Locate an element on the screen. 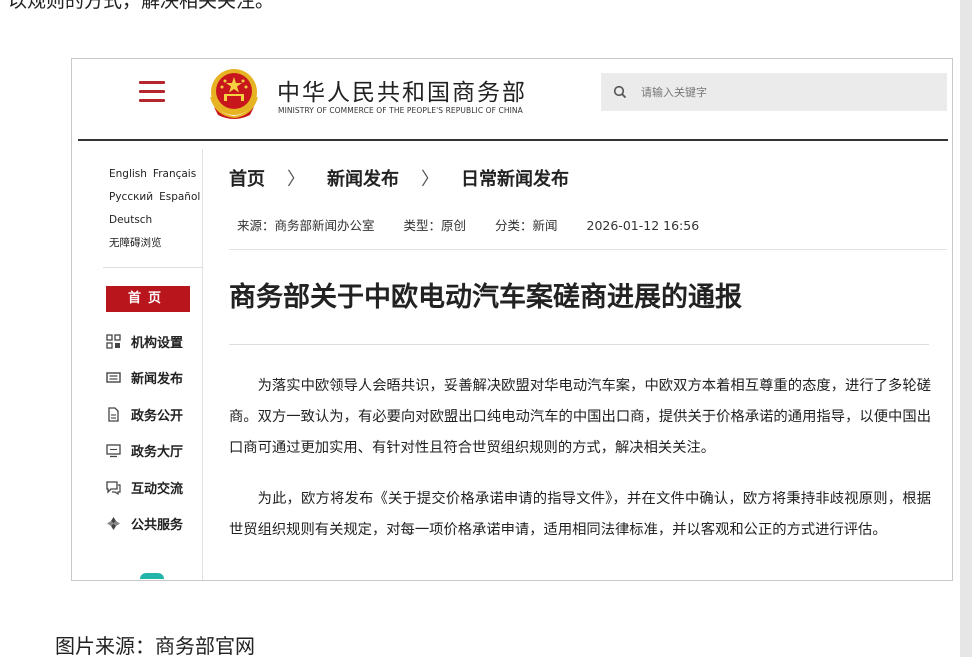 This screenshot has width=972, height=659. header-divider is located at coordinates (513, 140).